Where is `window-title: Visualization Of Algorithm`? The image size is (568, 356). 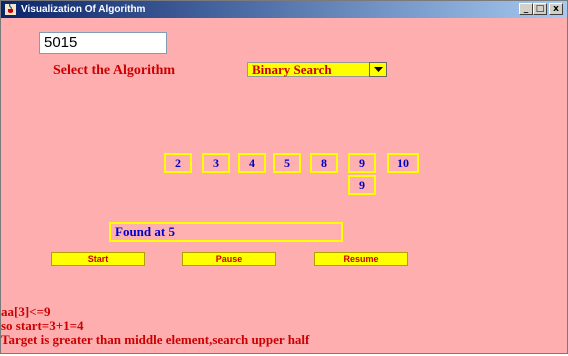 window-title: Visualization Of Algorithm is located at coordinates (83, 9).